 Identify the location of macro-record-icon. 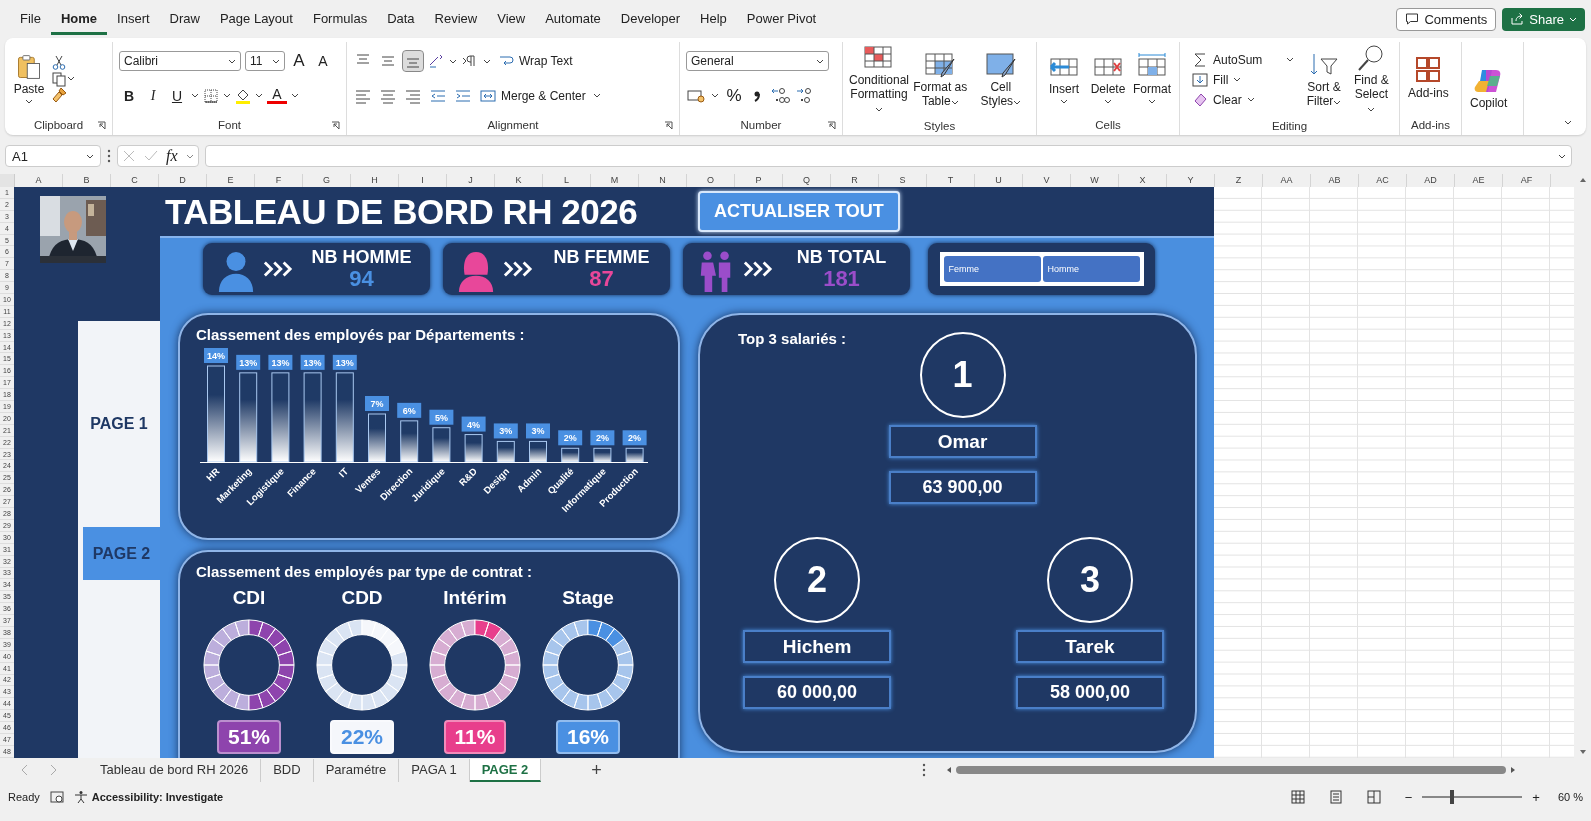
(56, 797).